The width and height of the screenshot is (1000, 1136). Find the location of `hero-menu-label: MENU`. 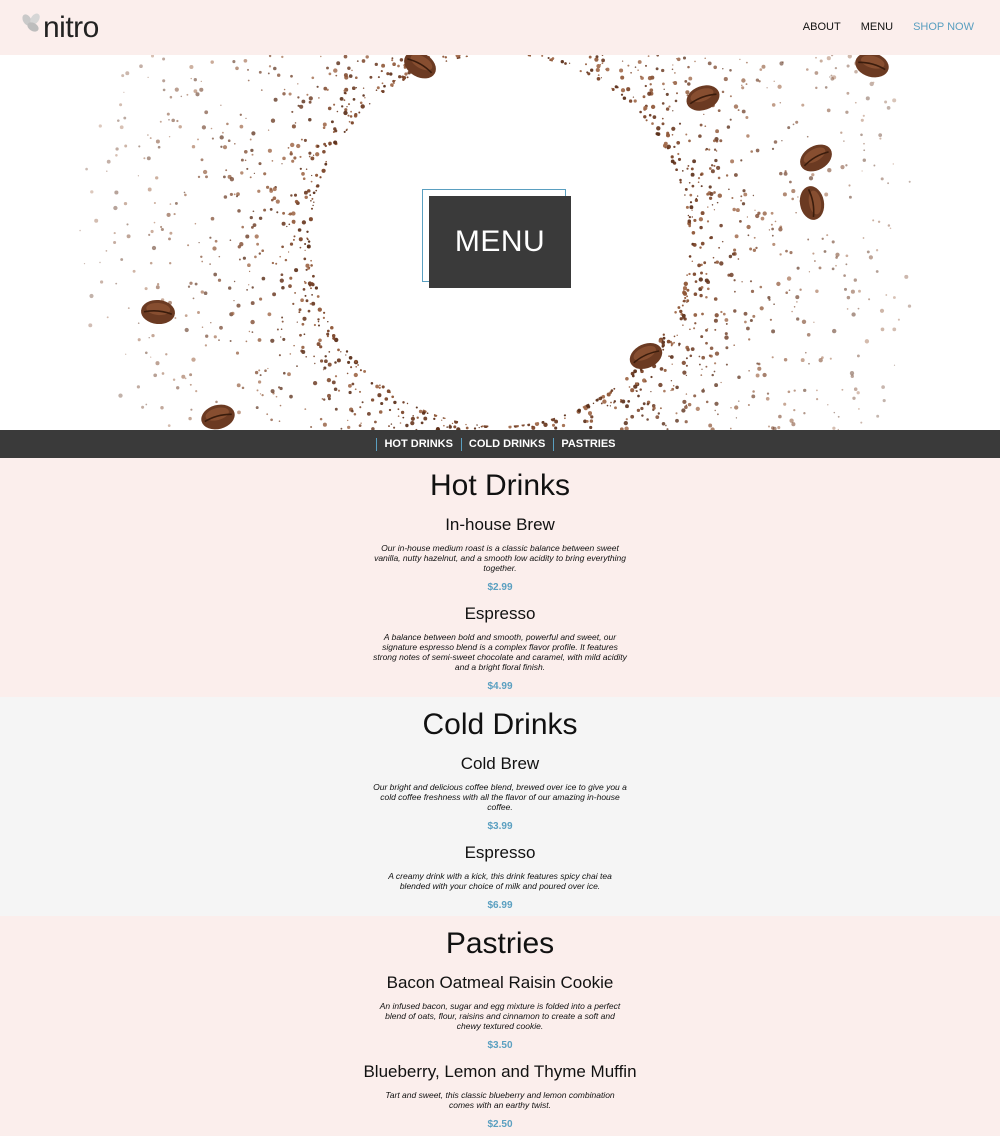

hero-menu-label: MENU is located at coordinates (500, 241).